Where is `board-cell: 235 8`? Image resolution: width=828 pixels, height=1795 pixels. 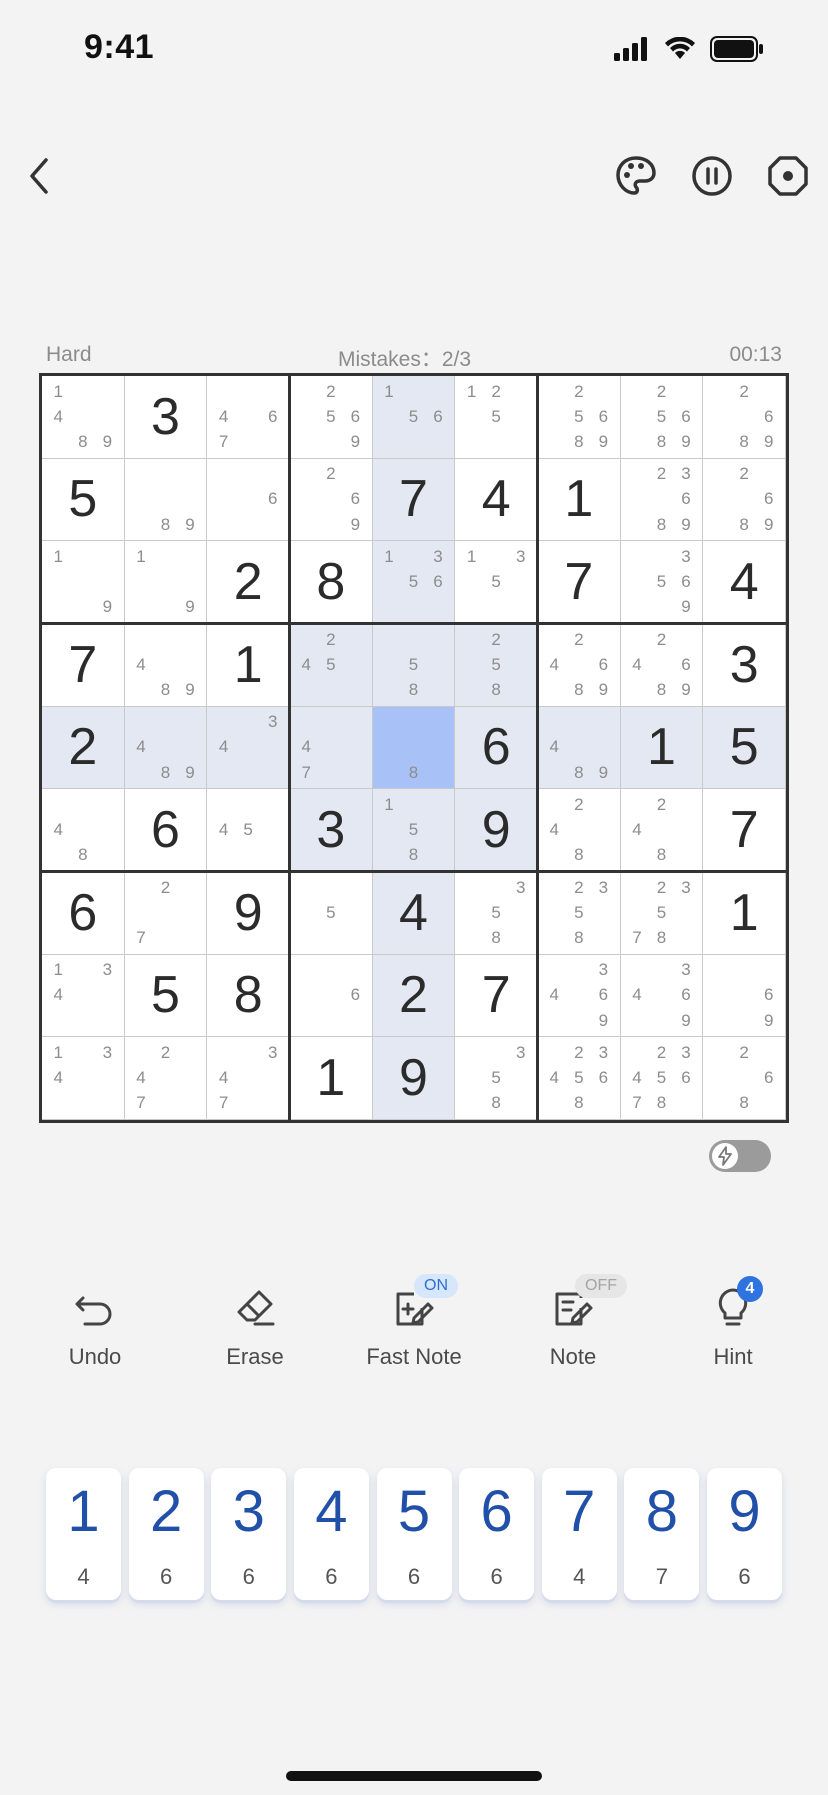
board-cell: 235 8 is located at coordinates (579, 913).